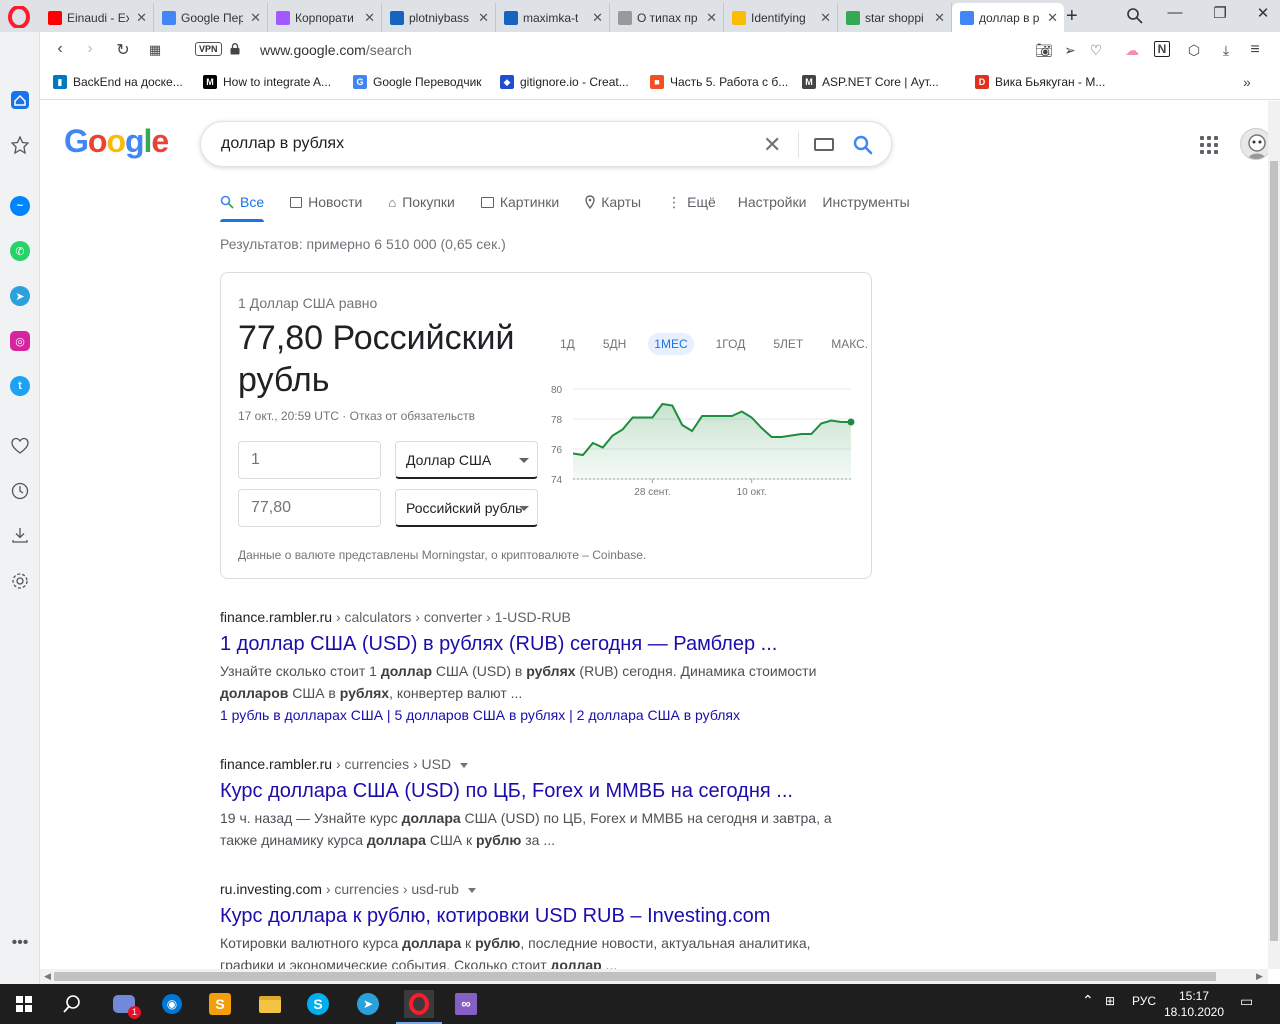  I want to click on from-currency-select: Доллар США, so click(466, 460).